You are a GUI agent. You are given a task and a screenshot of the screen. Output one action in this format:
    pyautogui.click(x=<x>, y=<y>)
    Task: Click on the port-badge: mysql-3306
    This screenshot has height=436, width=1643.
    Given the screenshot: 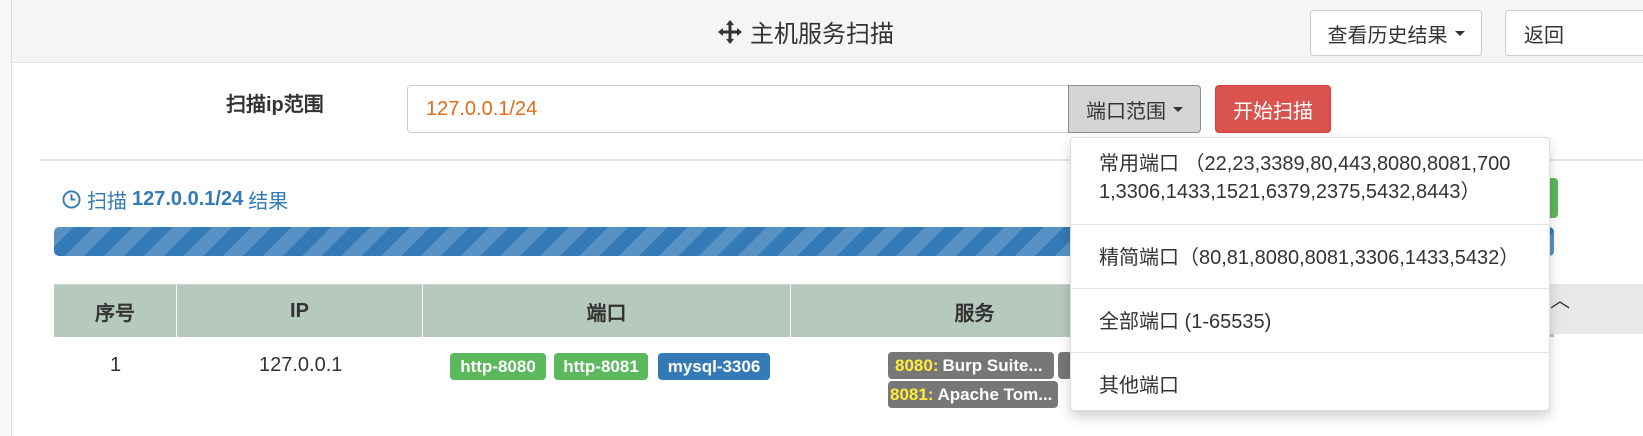 What is the action you would take?
    pyautogui.click(x=714, y=366)
    